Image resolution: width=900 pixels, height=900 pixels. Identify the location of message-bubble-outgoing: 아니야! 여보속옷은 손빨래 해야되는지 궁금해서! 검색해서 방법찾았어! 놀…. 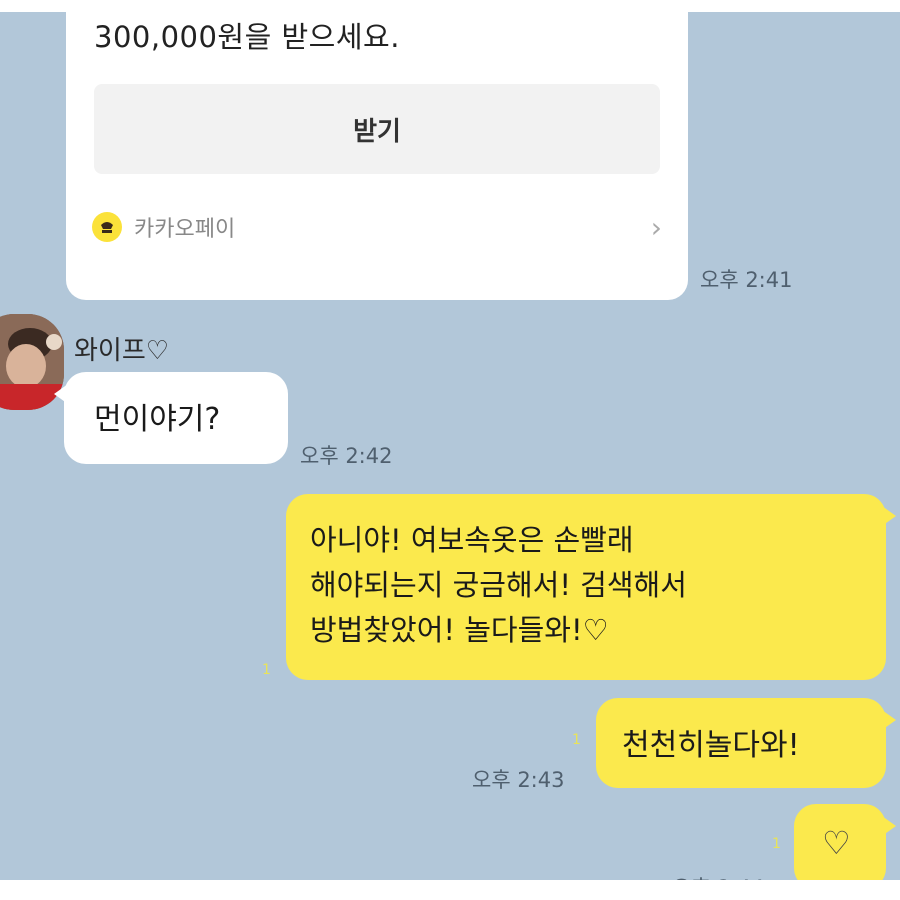
(591, 587).